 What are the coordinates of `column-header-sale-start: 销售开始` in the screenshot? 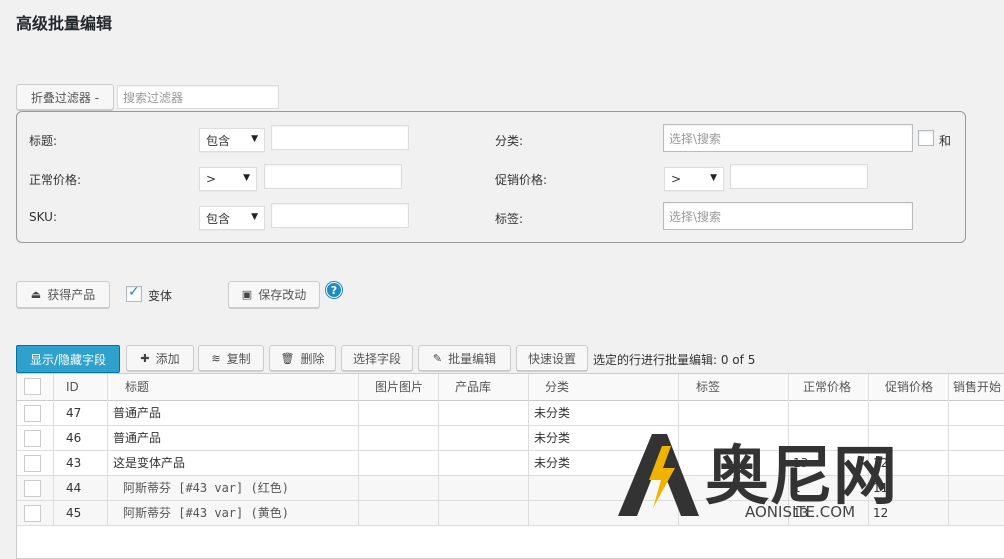 It's located at (976, 387).